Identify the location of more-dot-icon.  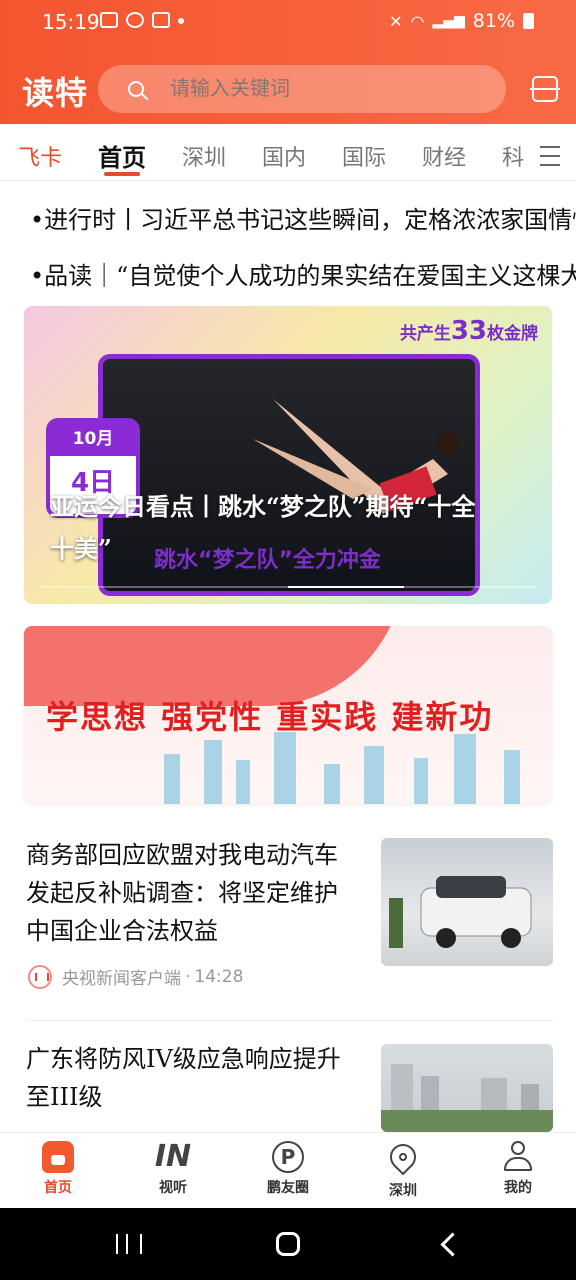
(181, 21).